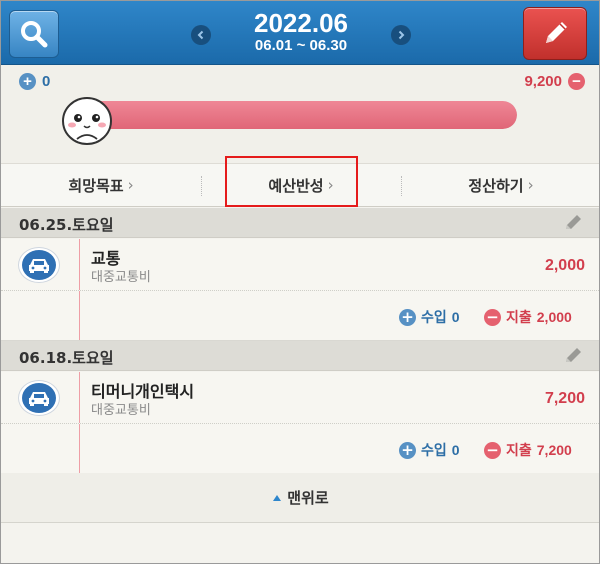 The image size is (600, 564). Describe the element at coordinates (300, 398) in the screenshot. I see `list-item: 티머니개인택시 대중교통비 7,200` at that location.